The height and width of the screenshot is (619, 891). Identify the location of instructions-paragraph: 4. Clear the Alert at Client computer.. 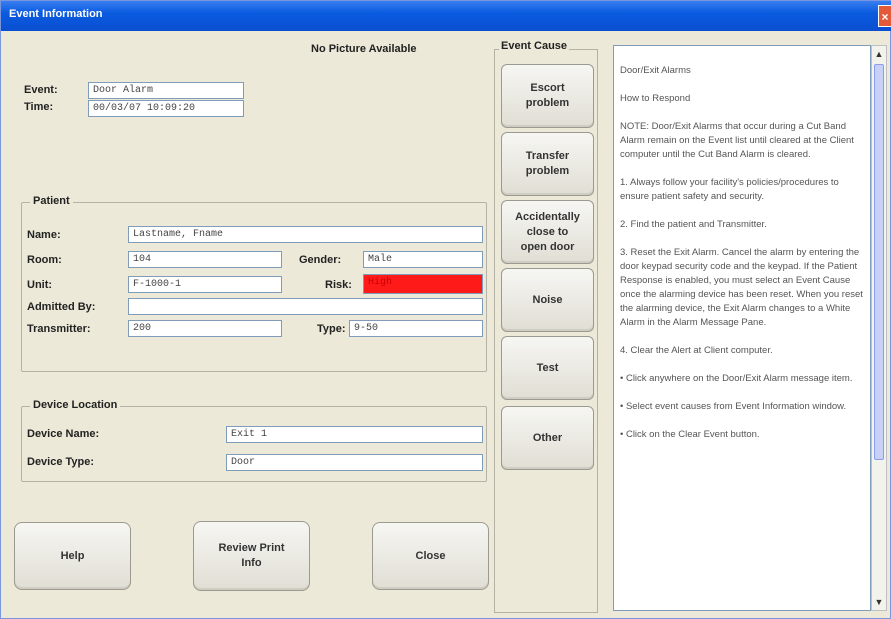
(696, 350).